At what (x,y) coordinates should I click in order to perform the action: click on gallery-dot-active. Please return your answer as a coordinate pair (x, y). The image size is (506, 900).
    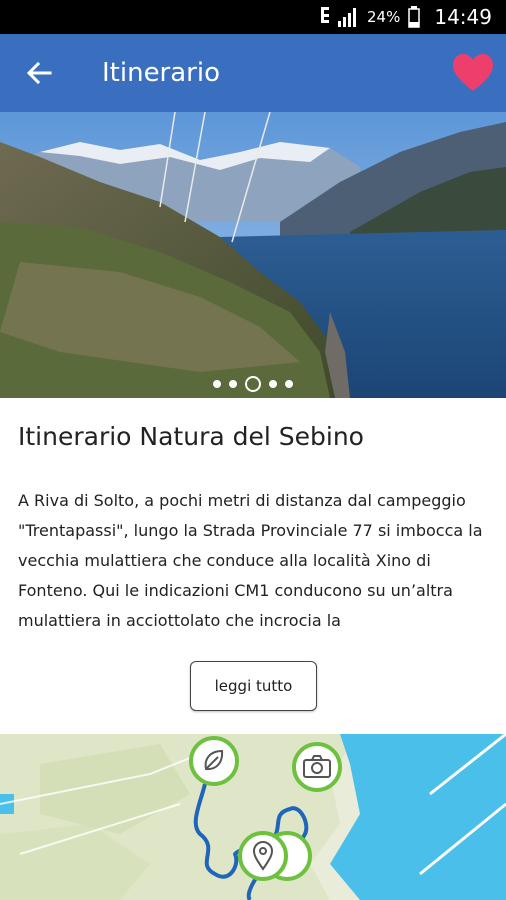
    Looking at the image, I should click on (253, 384).